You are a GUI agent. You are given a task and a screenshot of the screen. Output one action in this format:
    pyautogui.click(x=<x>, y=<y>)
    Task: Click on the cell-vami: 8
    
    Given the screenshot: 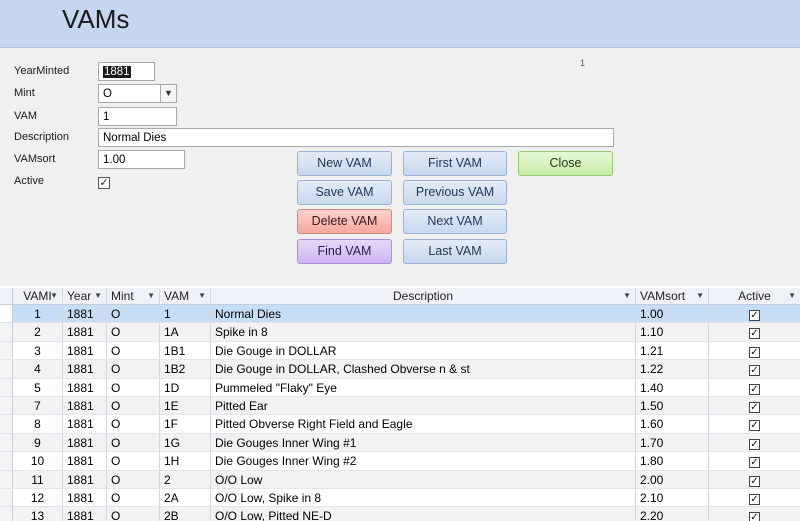 What is the action you would take?
    pyautogui.click(x=38, y=424)
    